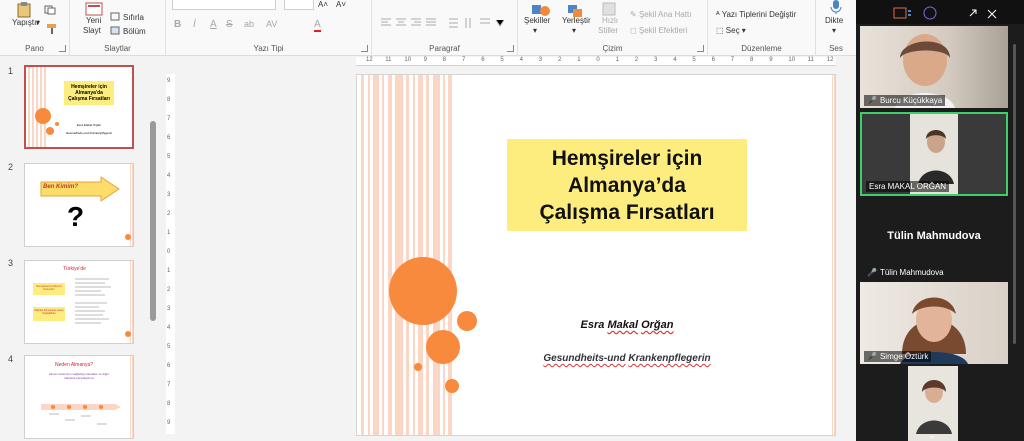 The image size is (1024, 441). I want to click on video-toolbar, so click(940, 12).